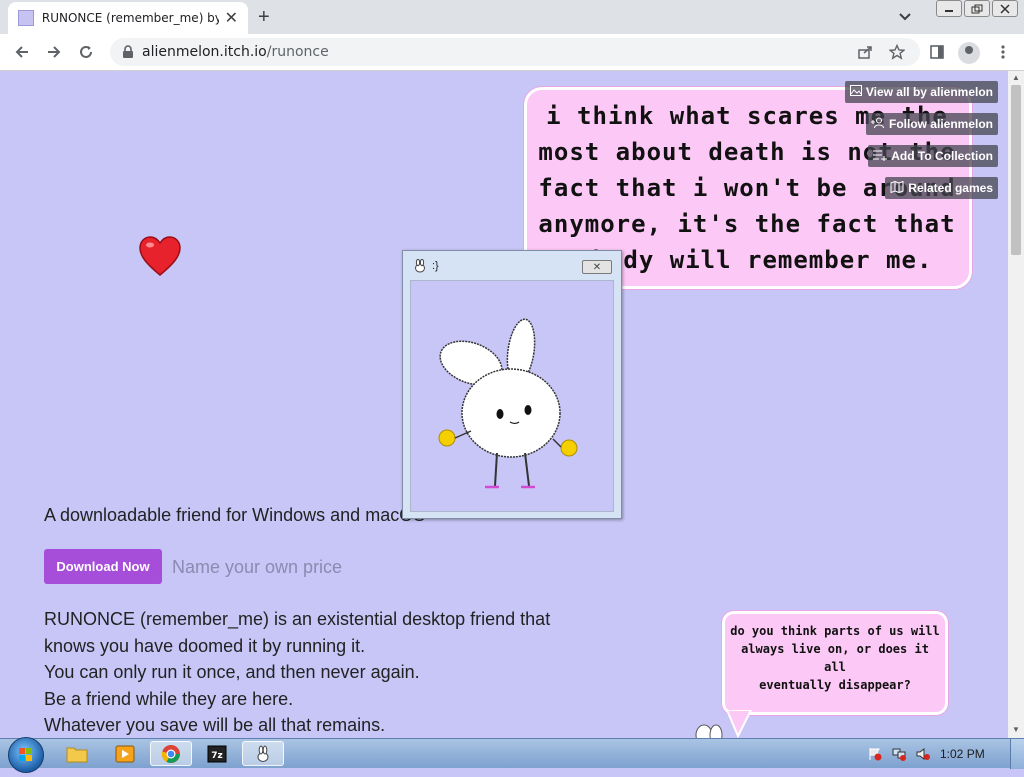 The image size is (1024, 777). What do you see at coordinates (897, 52) in the screenshot?
I see `bookmark-star-icon` at bounding box center [897, 52].